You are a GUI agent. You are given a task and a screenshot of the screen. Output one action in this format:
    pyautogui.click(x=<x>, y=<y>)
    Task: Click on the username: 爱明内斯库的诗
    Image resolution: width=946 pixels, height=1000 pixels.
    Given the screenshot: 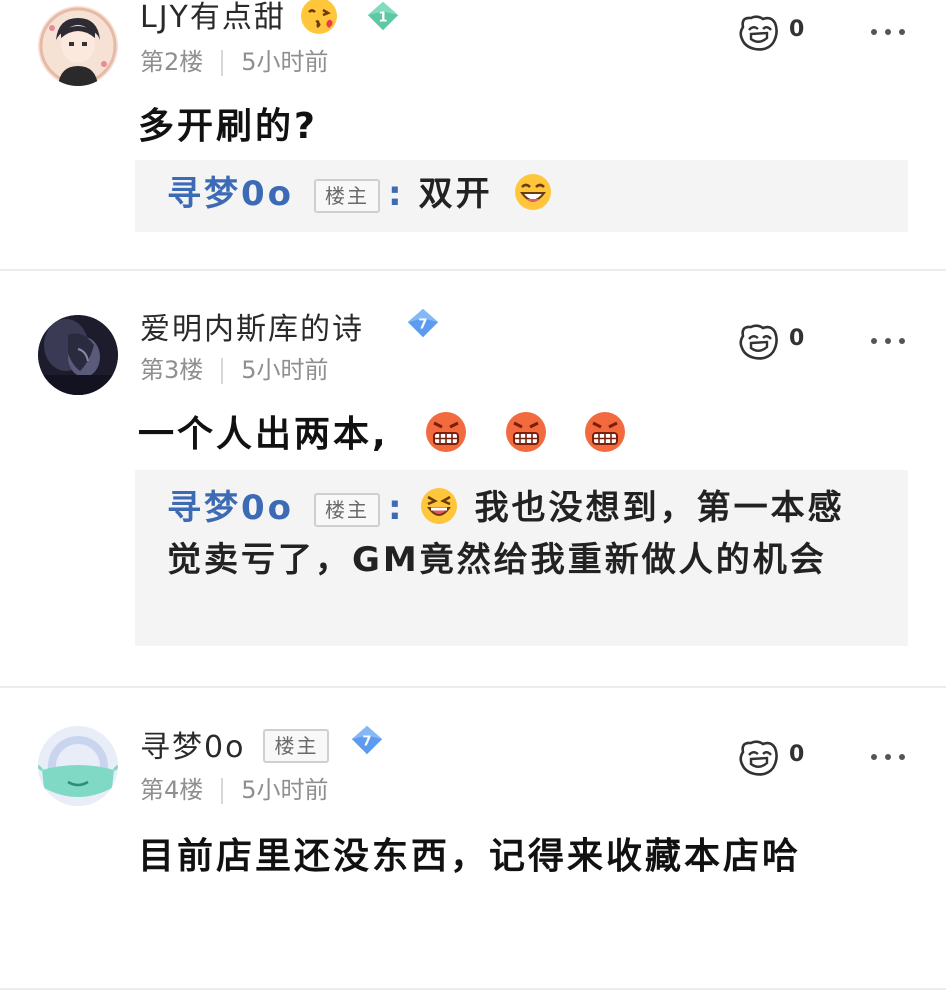 What is the action you would take?
    pyautogui.click(x=252, y=326)
    